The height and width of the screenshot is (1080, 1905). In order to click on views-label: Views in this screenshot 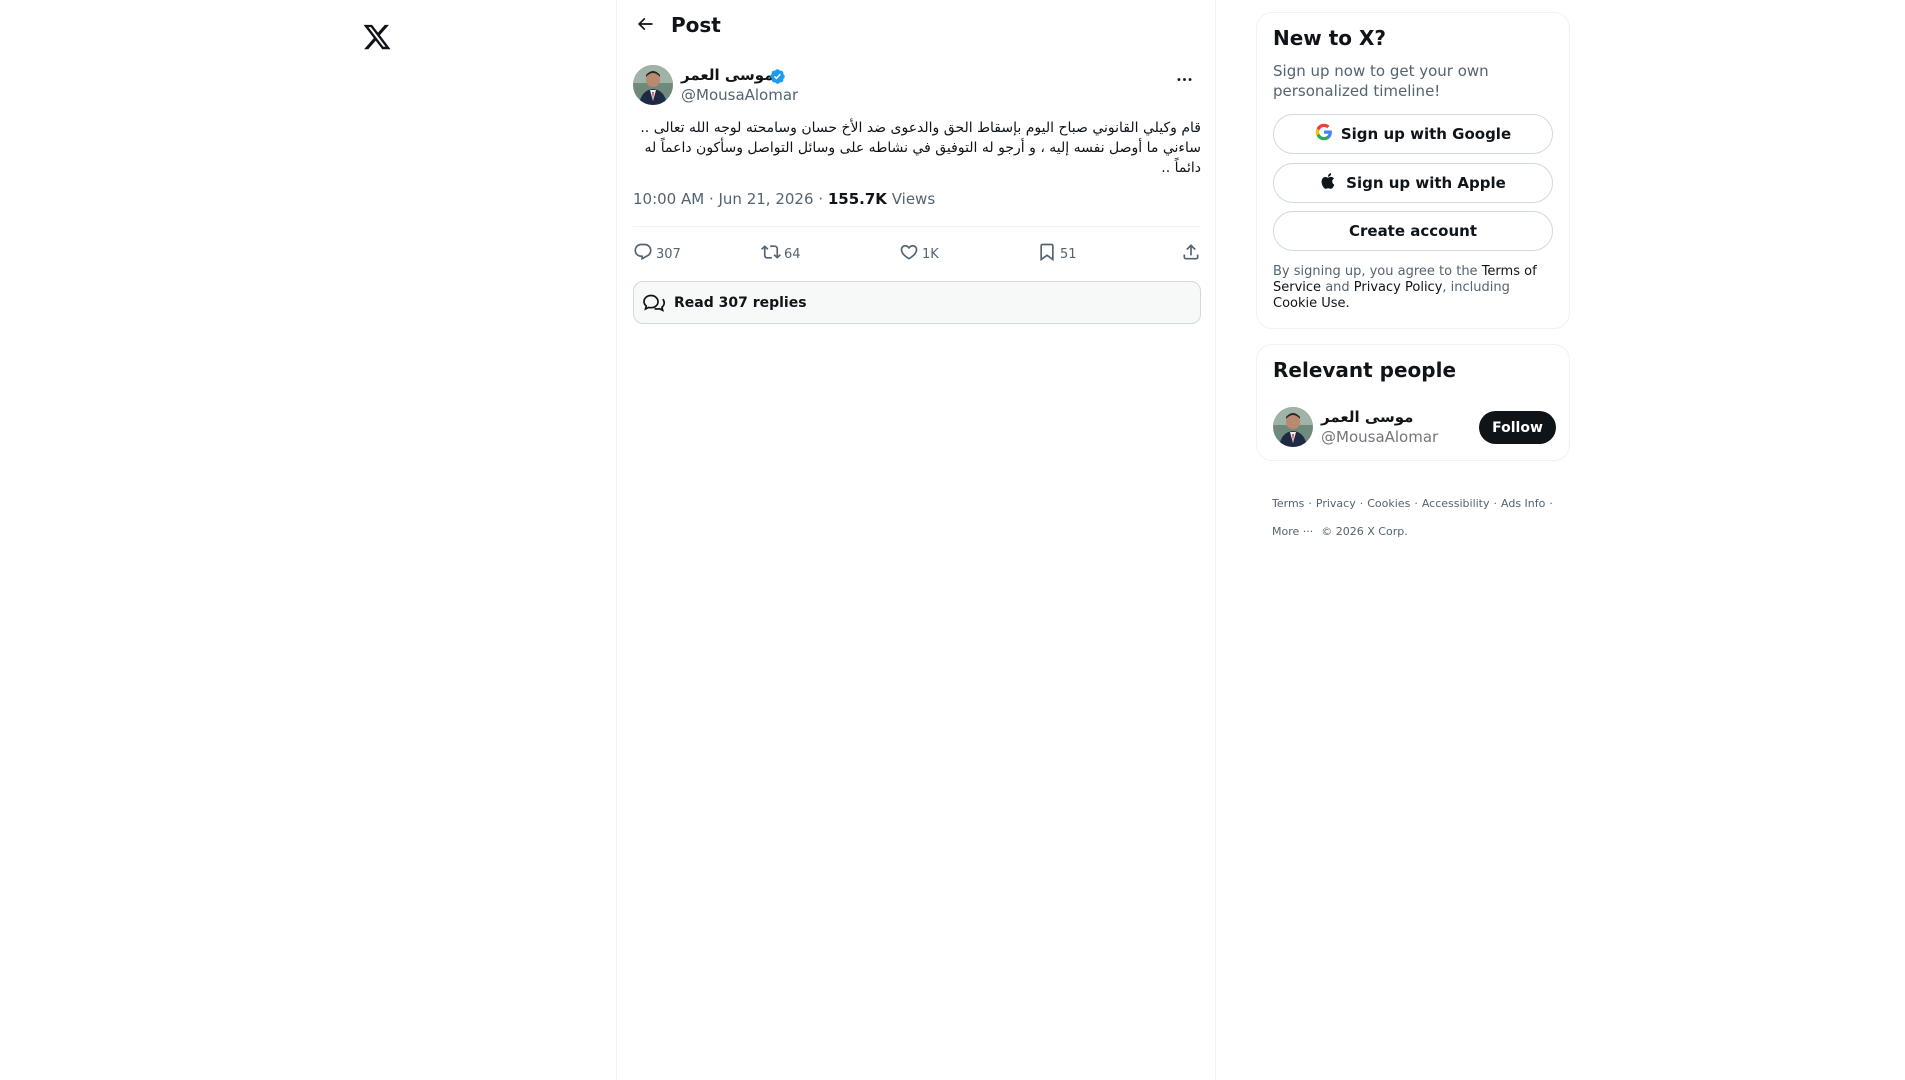, I will do `click(913, 199)`.